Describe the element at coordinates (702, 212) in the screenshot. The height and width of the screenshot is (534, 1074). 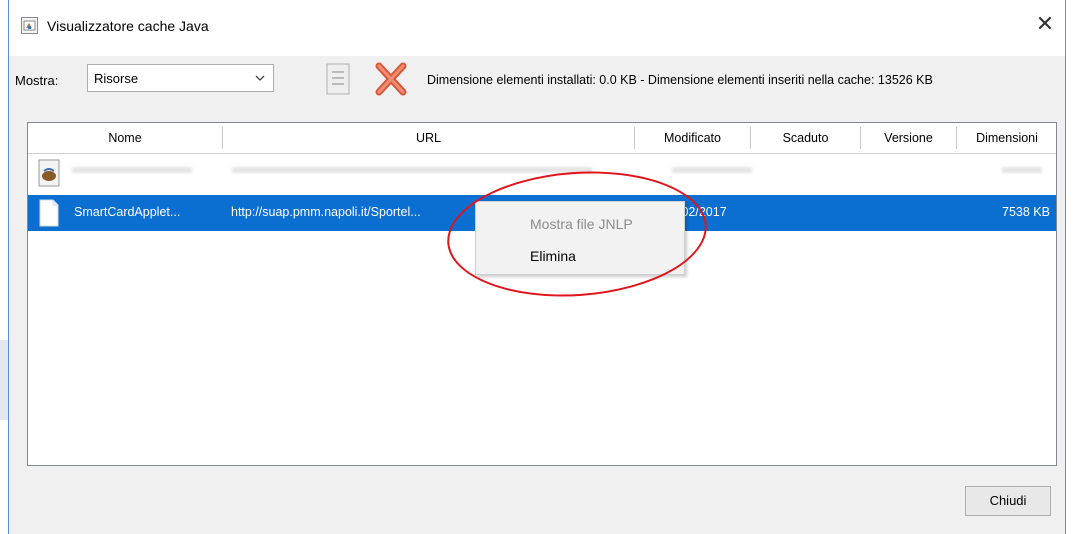
I see `cell-modificato: /02/2017` at that location.